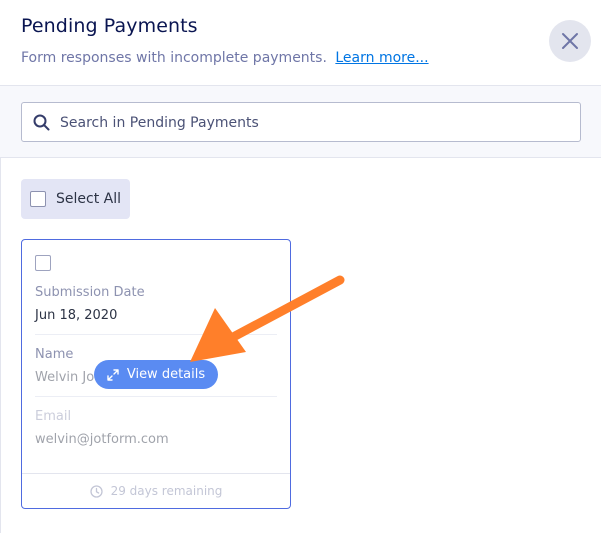  I want to click on card-checkbox, so click(43, 263).